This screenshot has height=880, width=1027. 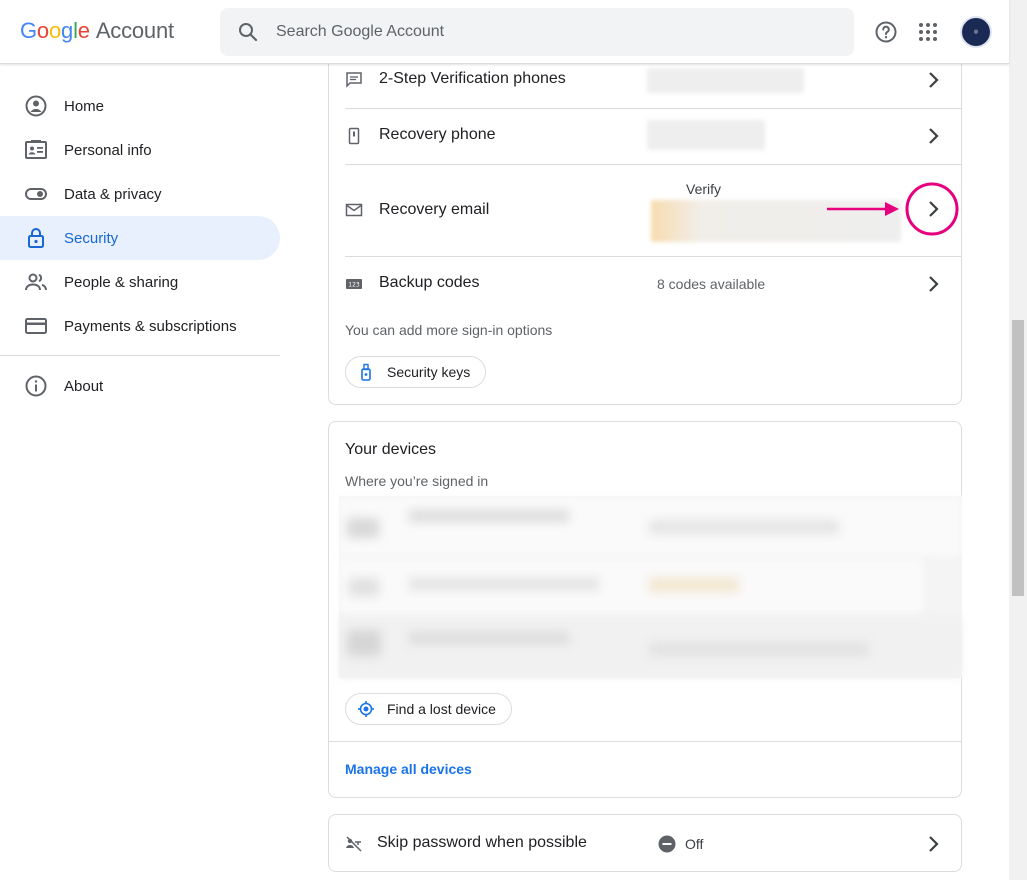 What do you see at coordinates (140, 150) in the screenshot?
I see `sidebar-item-personal-info: Personal info` at bounding box center [140, 150].